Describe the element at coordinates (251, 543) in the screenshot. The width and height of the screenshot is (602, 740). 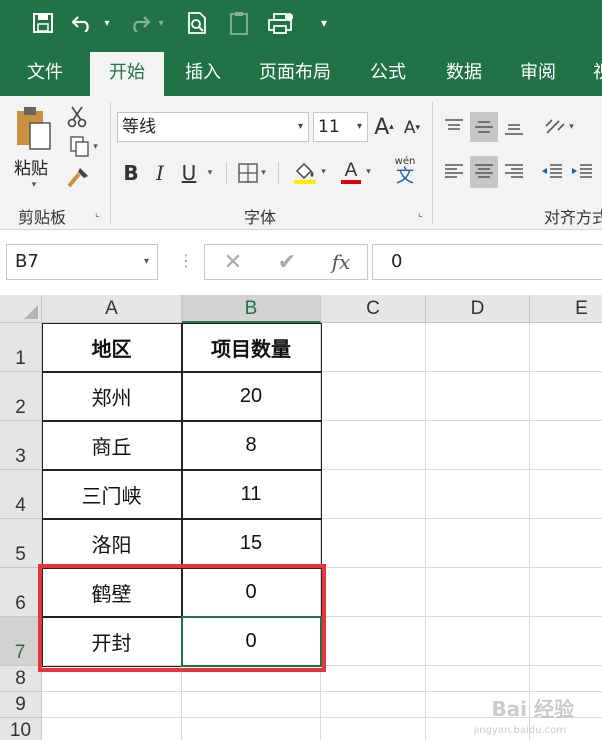
I see `count-cell: 15` at that location.